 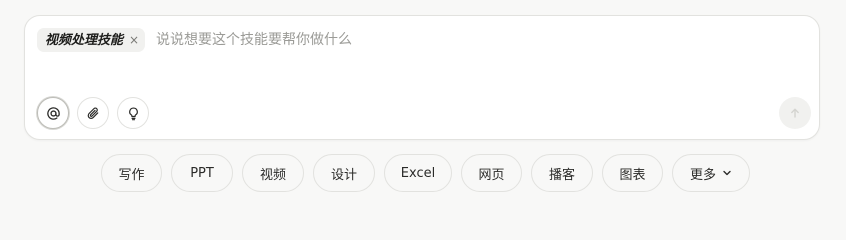 What do you see at coordinates (436, 40) in the screenshot?
I see `prompt-input` at bounding box center [436, 40].